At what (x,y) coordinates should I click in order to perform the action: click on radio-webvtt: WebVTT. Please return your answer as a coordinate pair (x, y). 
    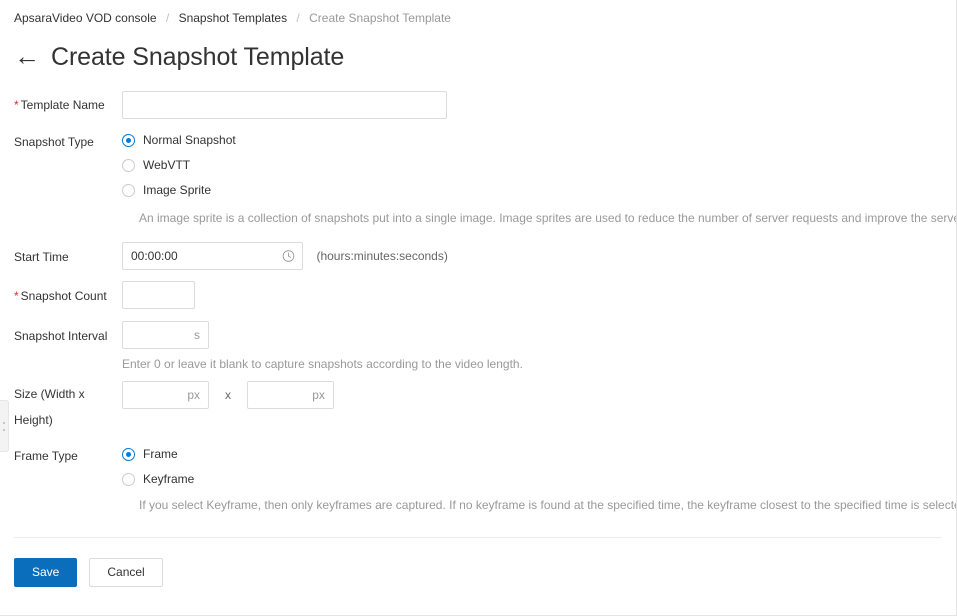
    Looking at the image, I should click on (179, 165).